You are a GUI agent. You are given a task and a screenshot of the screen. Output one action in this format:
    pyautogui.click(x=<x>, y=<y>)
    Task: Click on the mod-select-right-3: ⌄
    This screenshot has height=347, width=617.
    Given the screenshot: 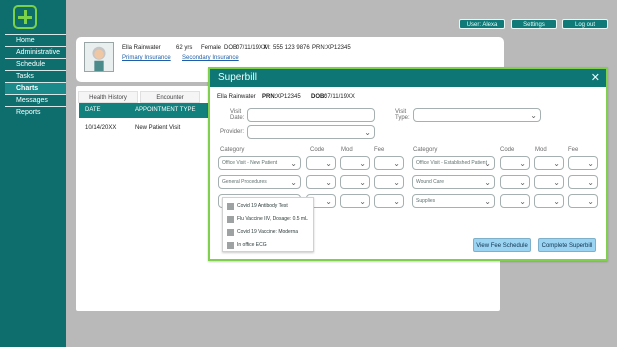 What is the action you would take?
    pyautogui.click(x=549, y=201)
    